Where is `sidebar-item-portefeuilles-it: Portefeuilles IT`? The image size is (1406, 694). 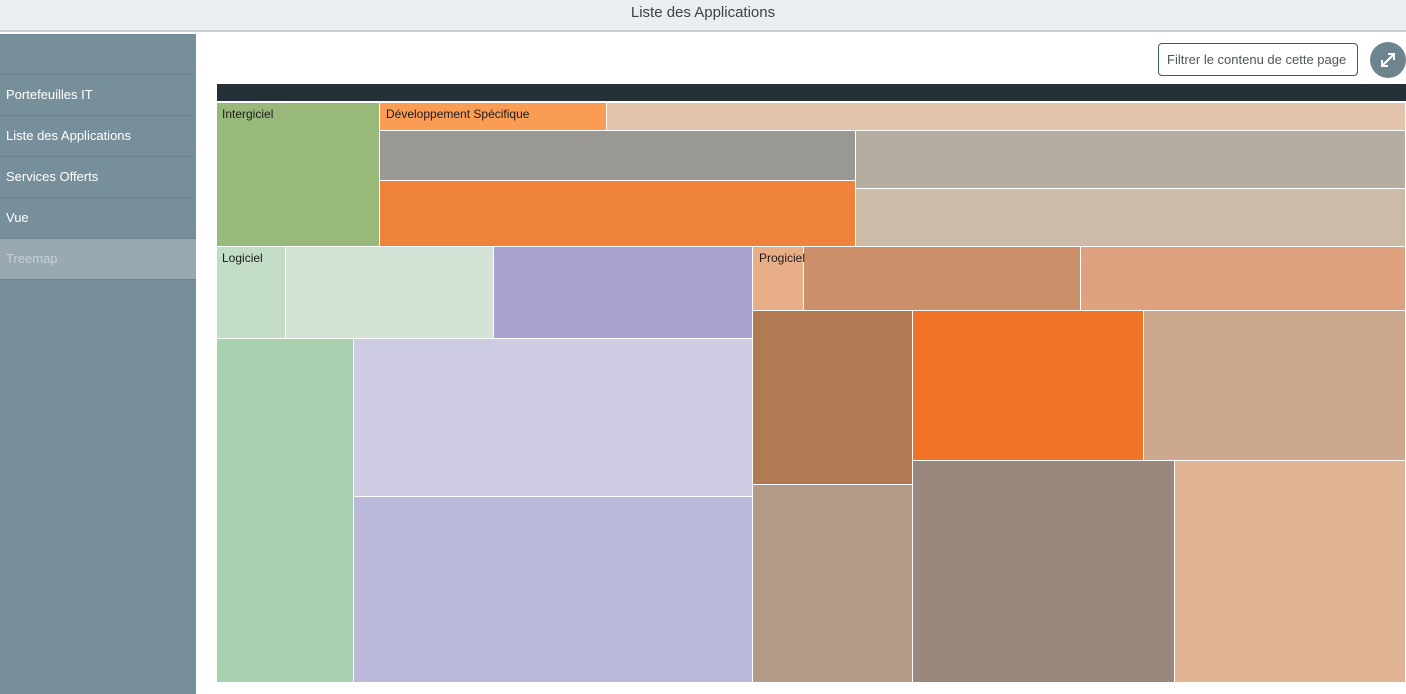
sidebar-item-portefeuilles-it: Portefeuilles IT is located at coordinates (98, 95).